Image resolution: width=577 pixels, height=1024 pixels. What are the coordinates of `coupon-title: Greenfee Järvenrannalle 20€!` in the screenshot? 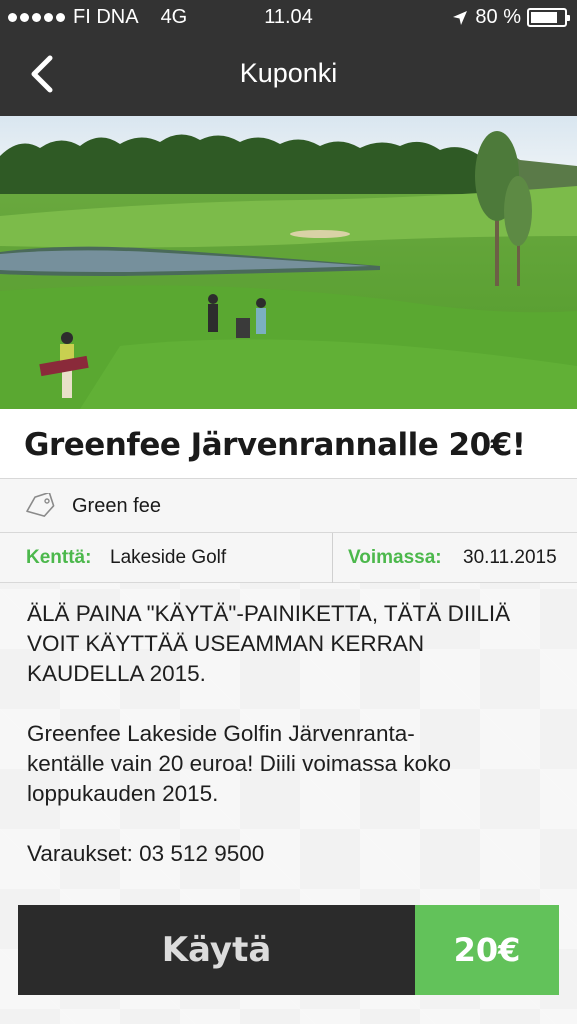 It's located at (275, 445).